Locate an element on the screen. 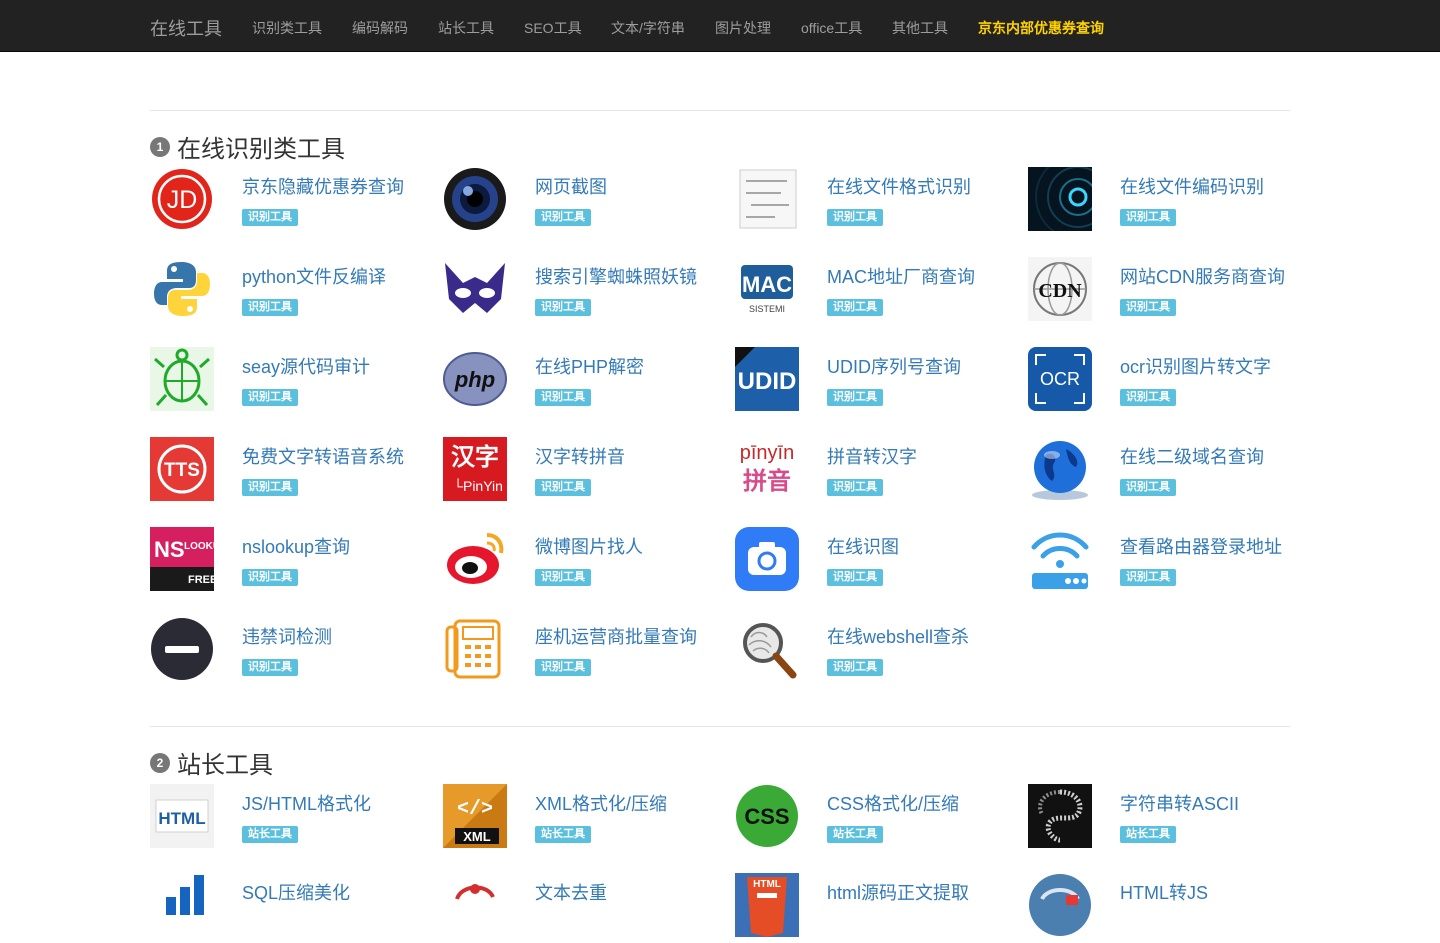 The width and height of the screenshot is (1440, 943). tool-item: 网页截图 识别工具 is located at coordinates (585, 202).